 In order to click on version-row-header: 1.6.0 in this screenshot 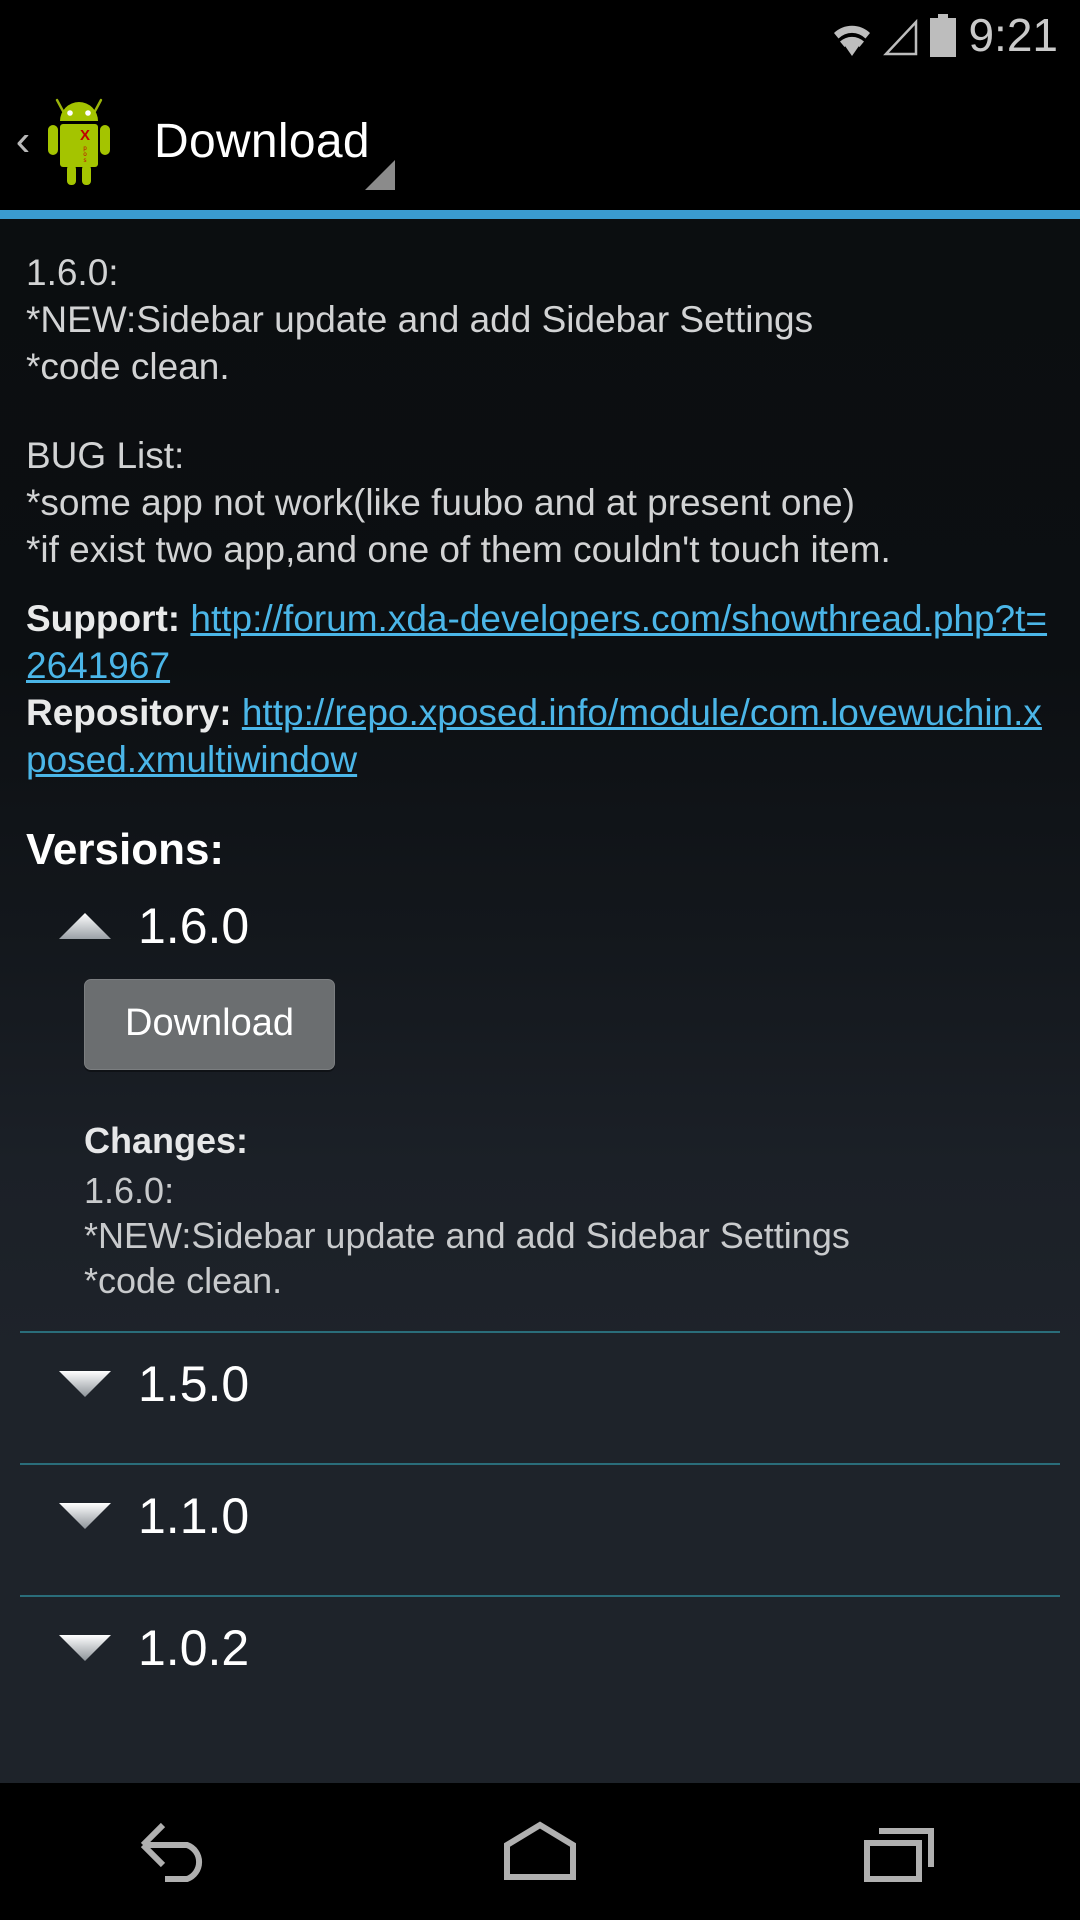, I will do `click(540, 926)`.